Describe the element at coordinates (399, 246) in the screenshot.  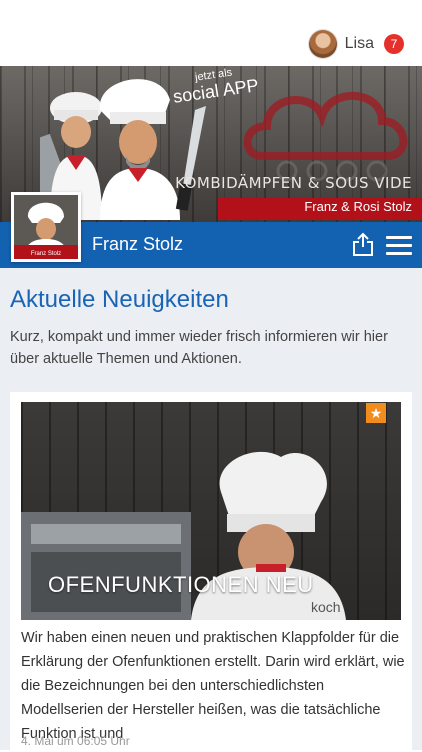
I see `menu-icon` at that location.